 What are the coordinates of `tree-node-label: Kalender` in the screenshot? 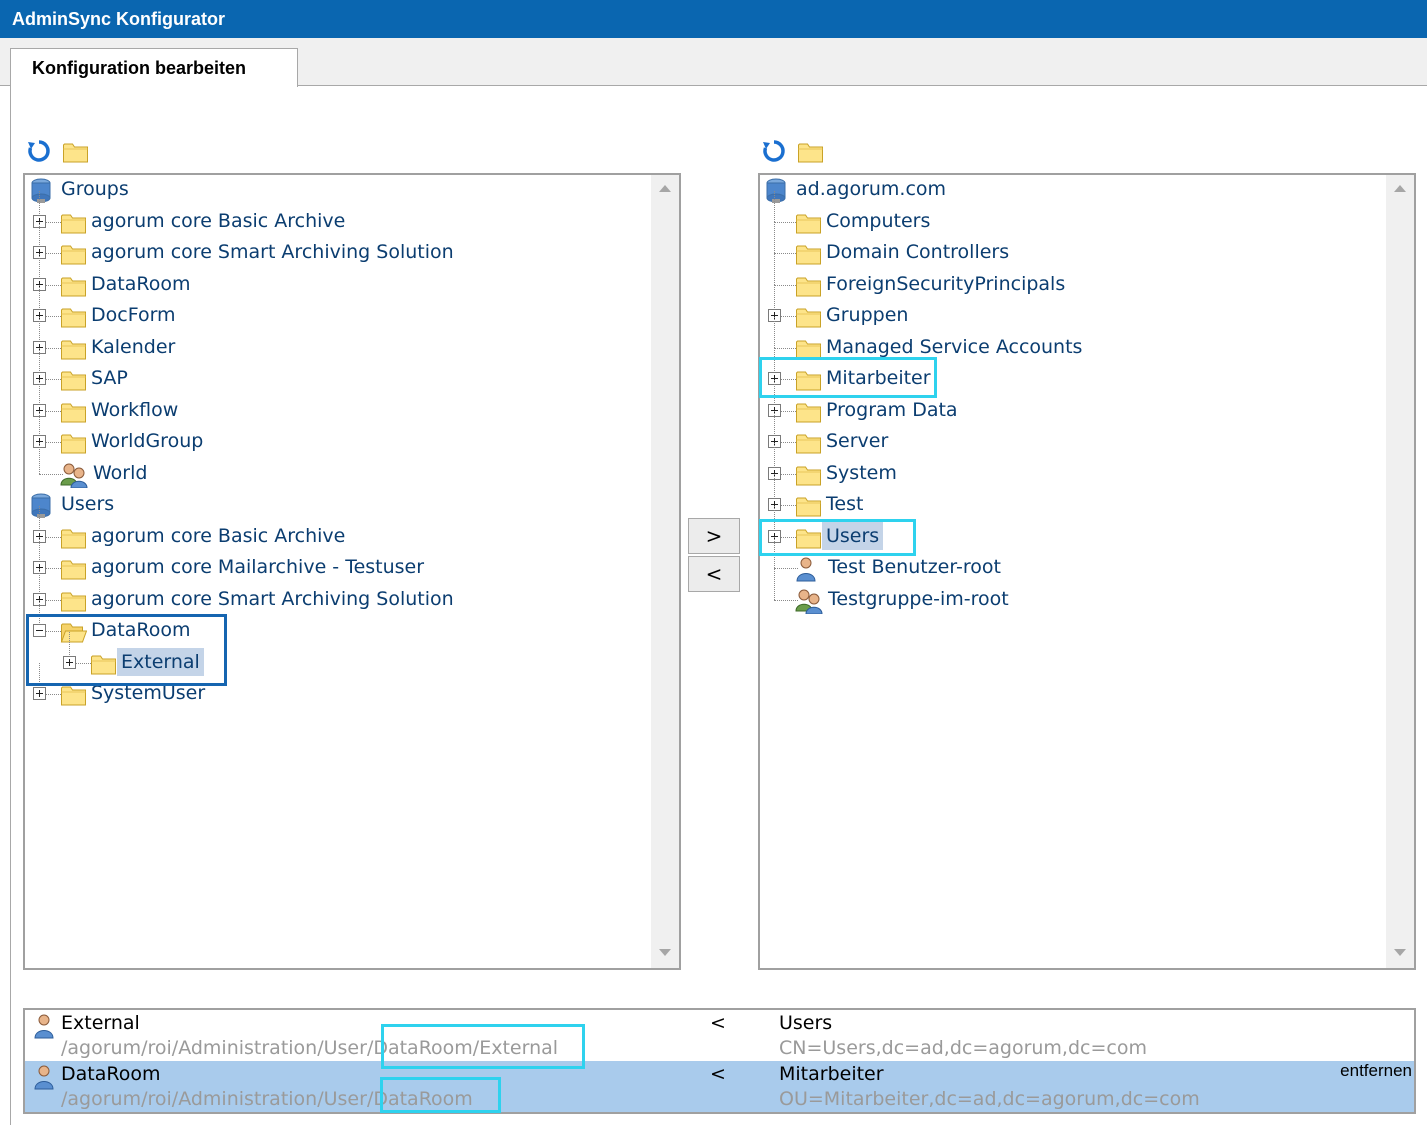 It's located at (133, 346).